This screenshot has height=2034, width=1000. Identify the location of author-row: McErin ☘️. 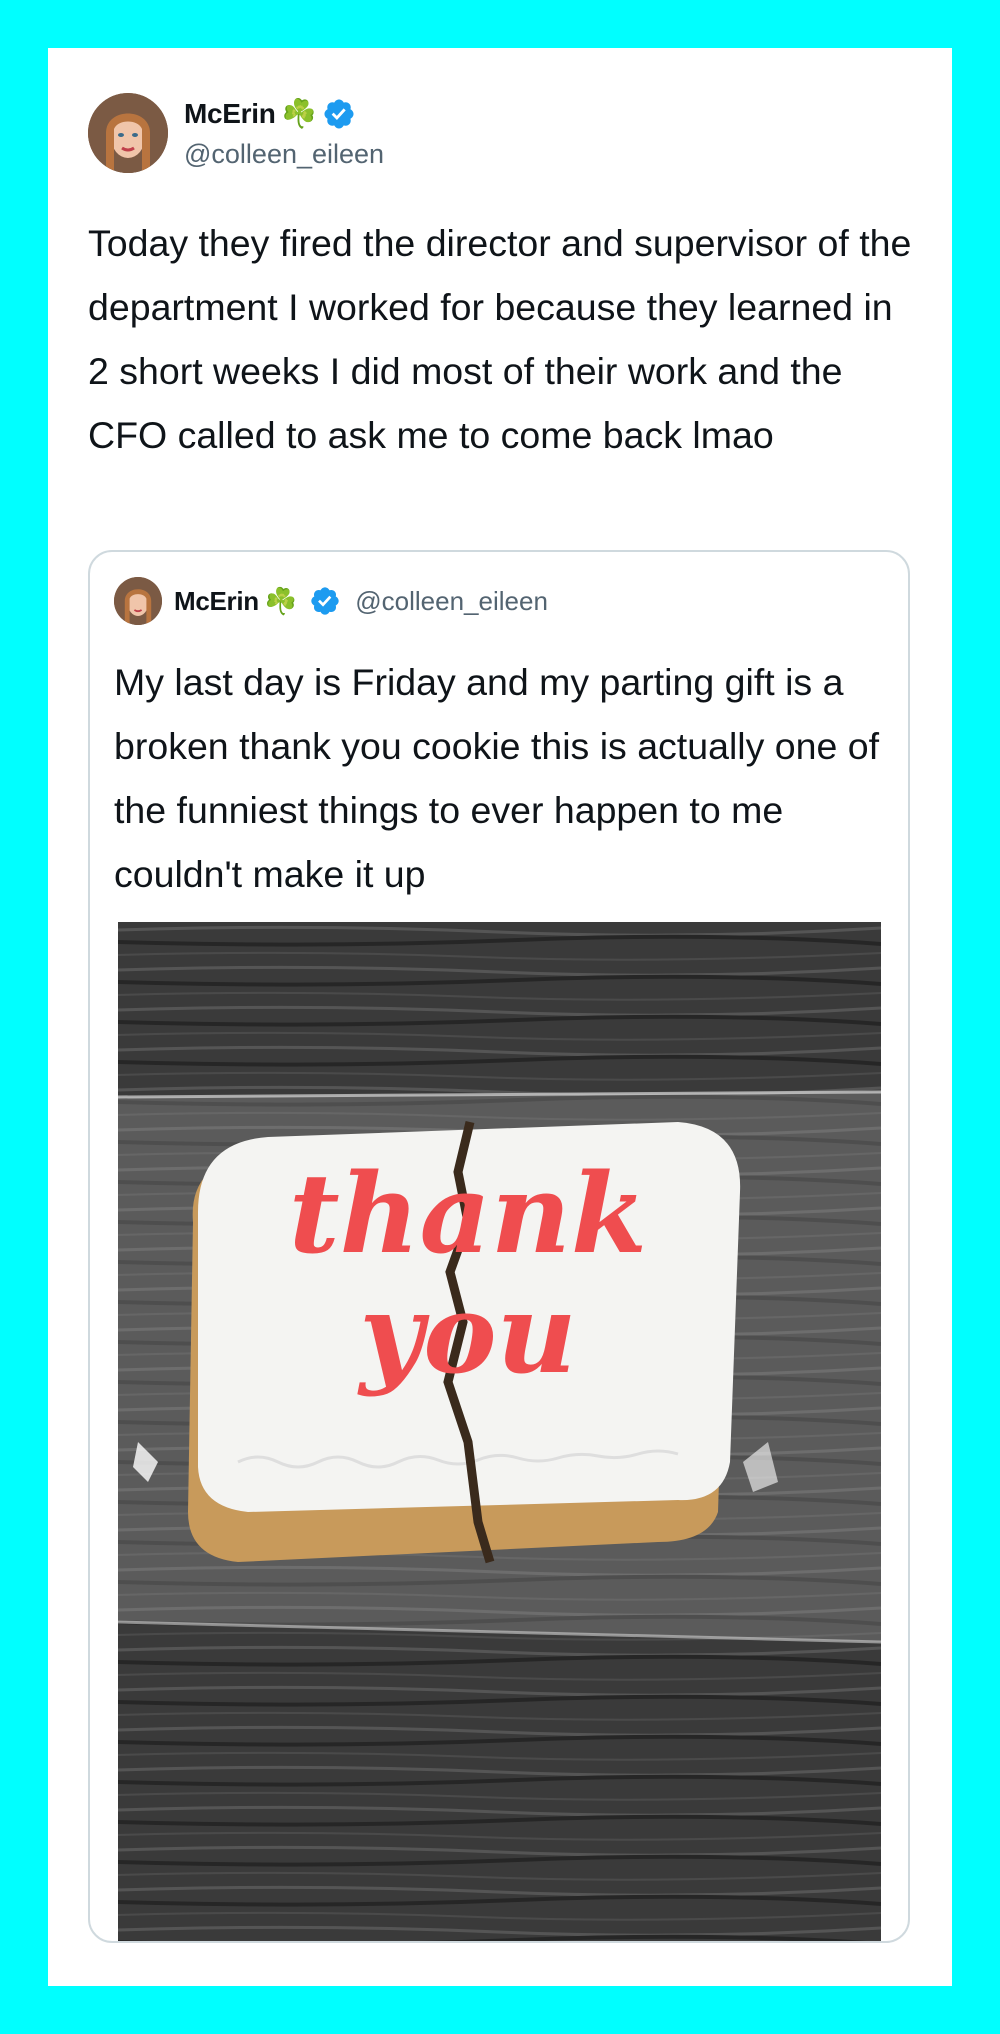
(270, 114).